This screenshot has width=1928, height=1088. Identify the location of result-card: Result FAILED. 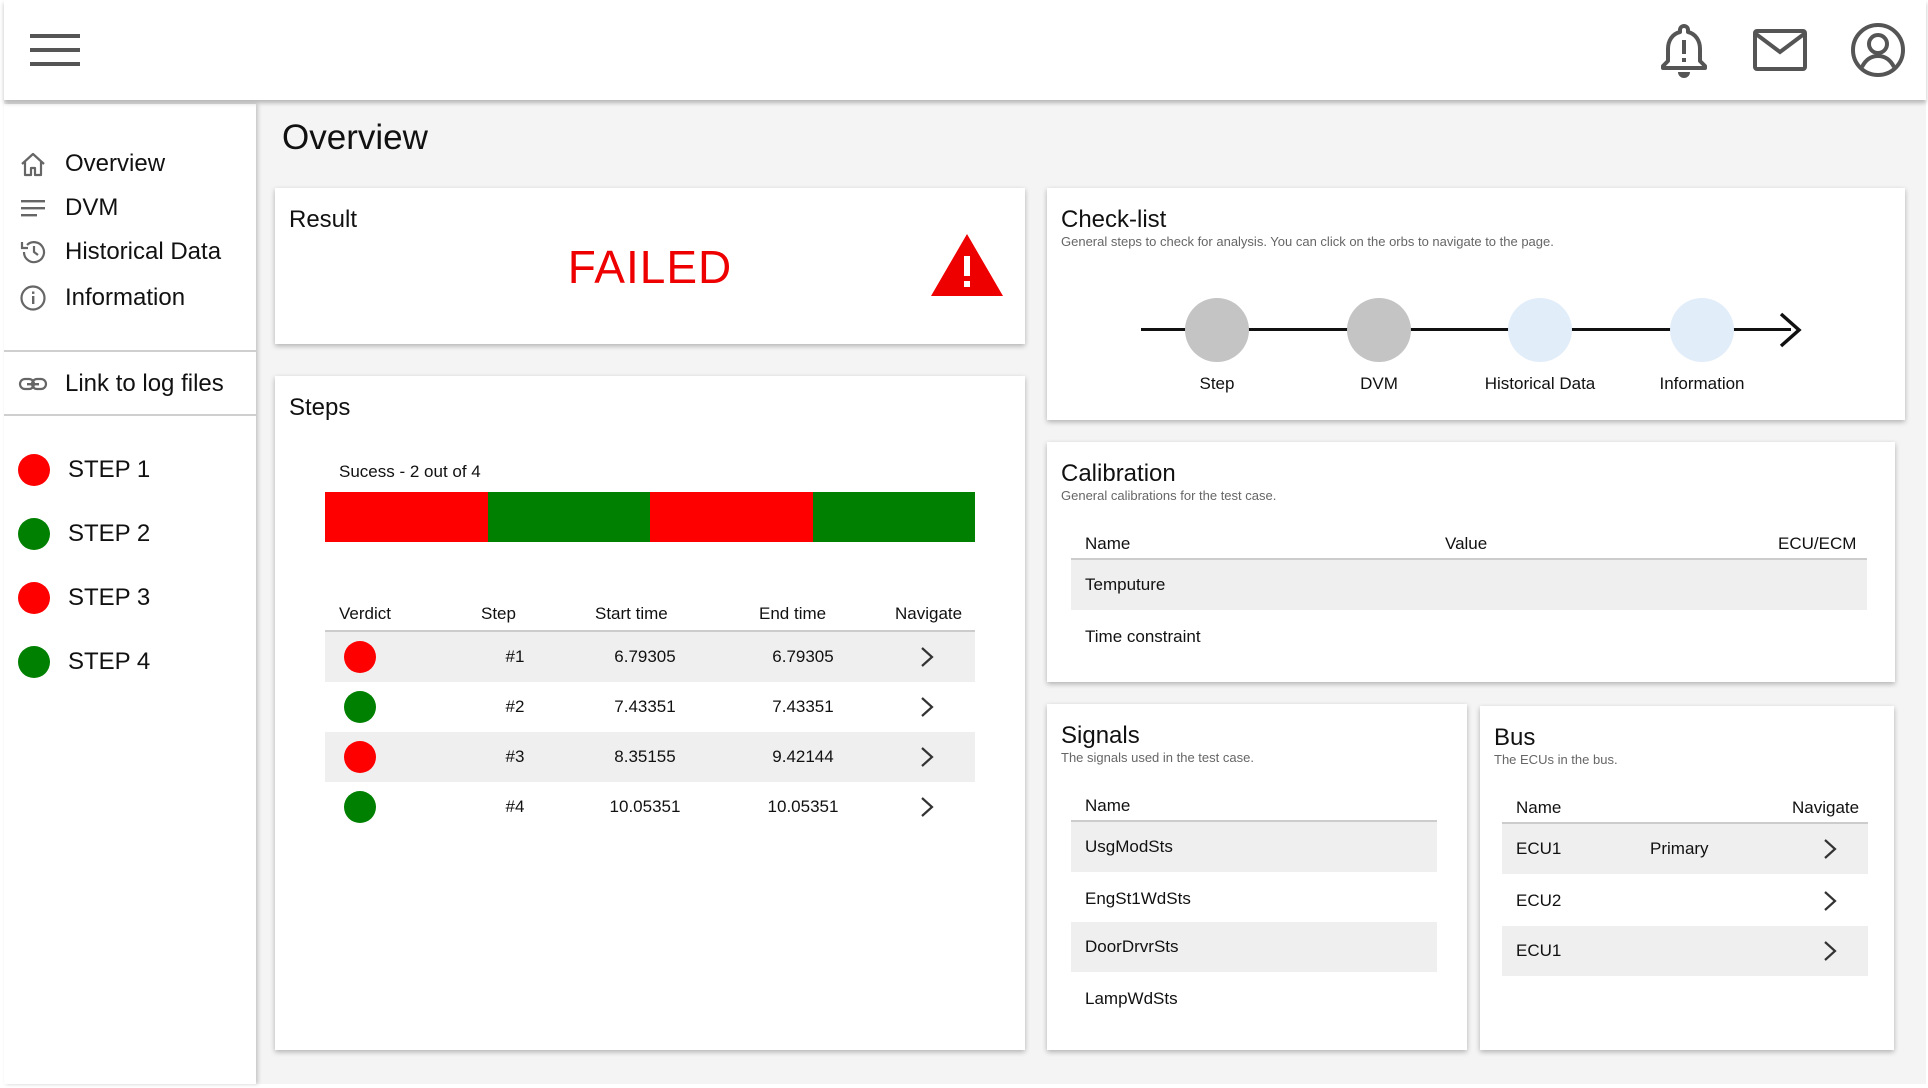
(650, 266).